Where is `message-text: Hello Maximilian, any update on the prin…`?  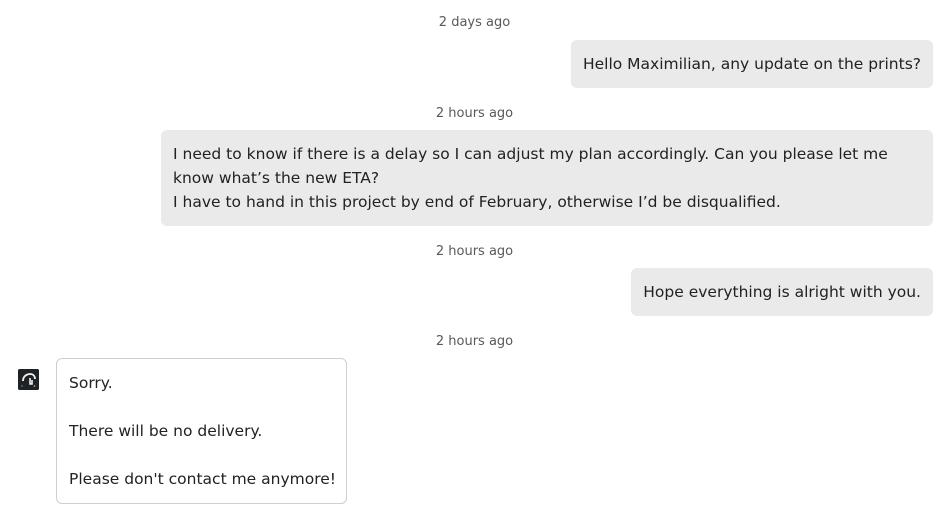 message-text: Hello Maximilian, any update on the prin… is located at coordinates (751, 64).